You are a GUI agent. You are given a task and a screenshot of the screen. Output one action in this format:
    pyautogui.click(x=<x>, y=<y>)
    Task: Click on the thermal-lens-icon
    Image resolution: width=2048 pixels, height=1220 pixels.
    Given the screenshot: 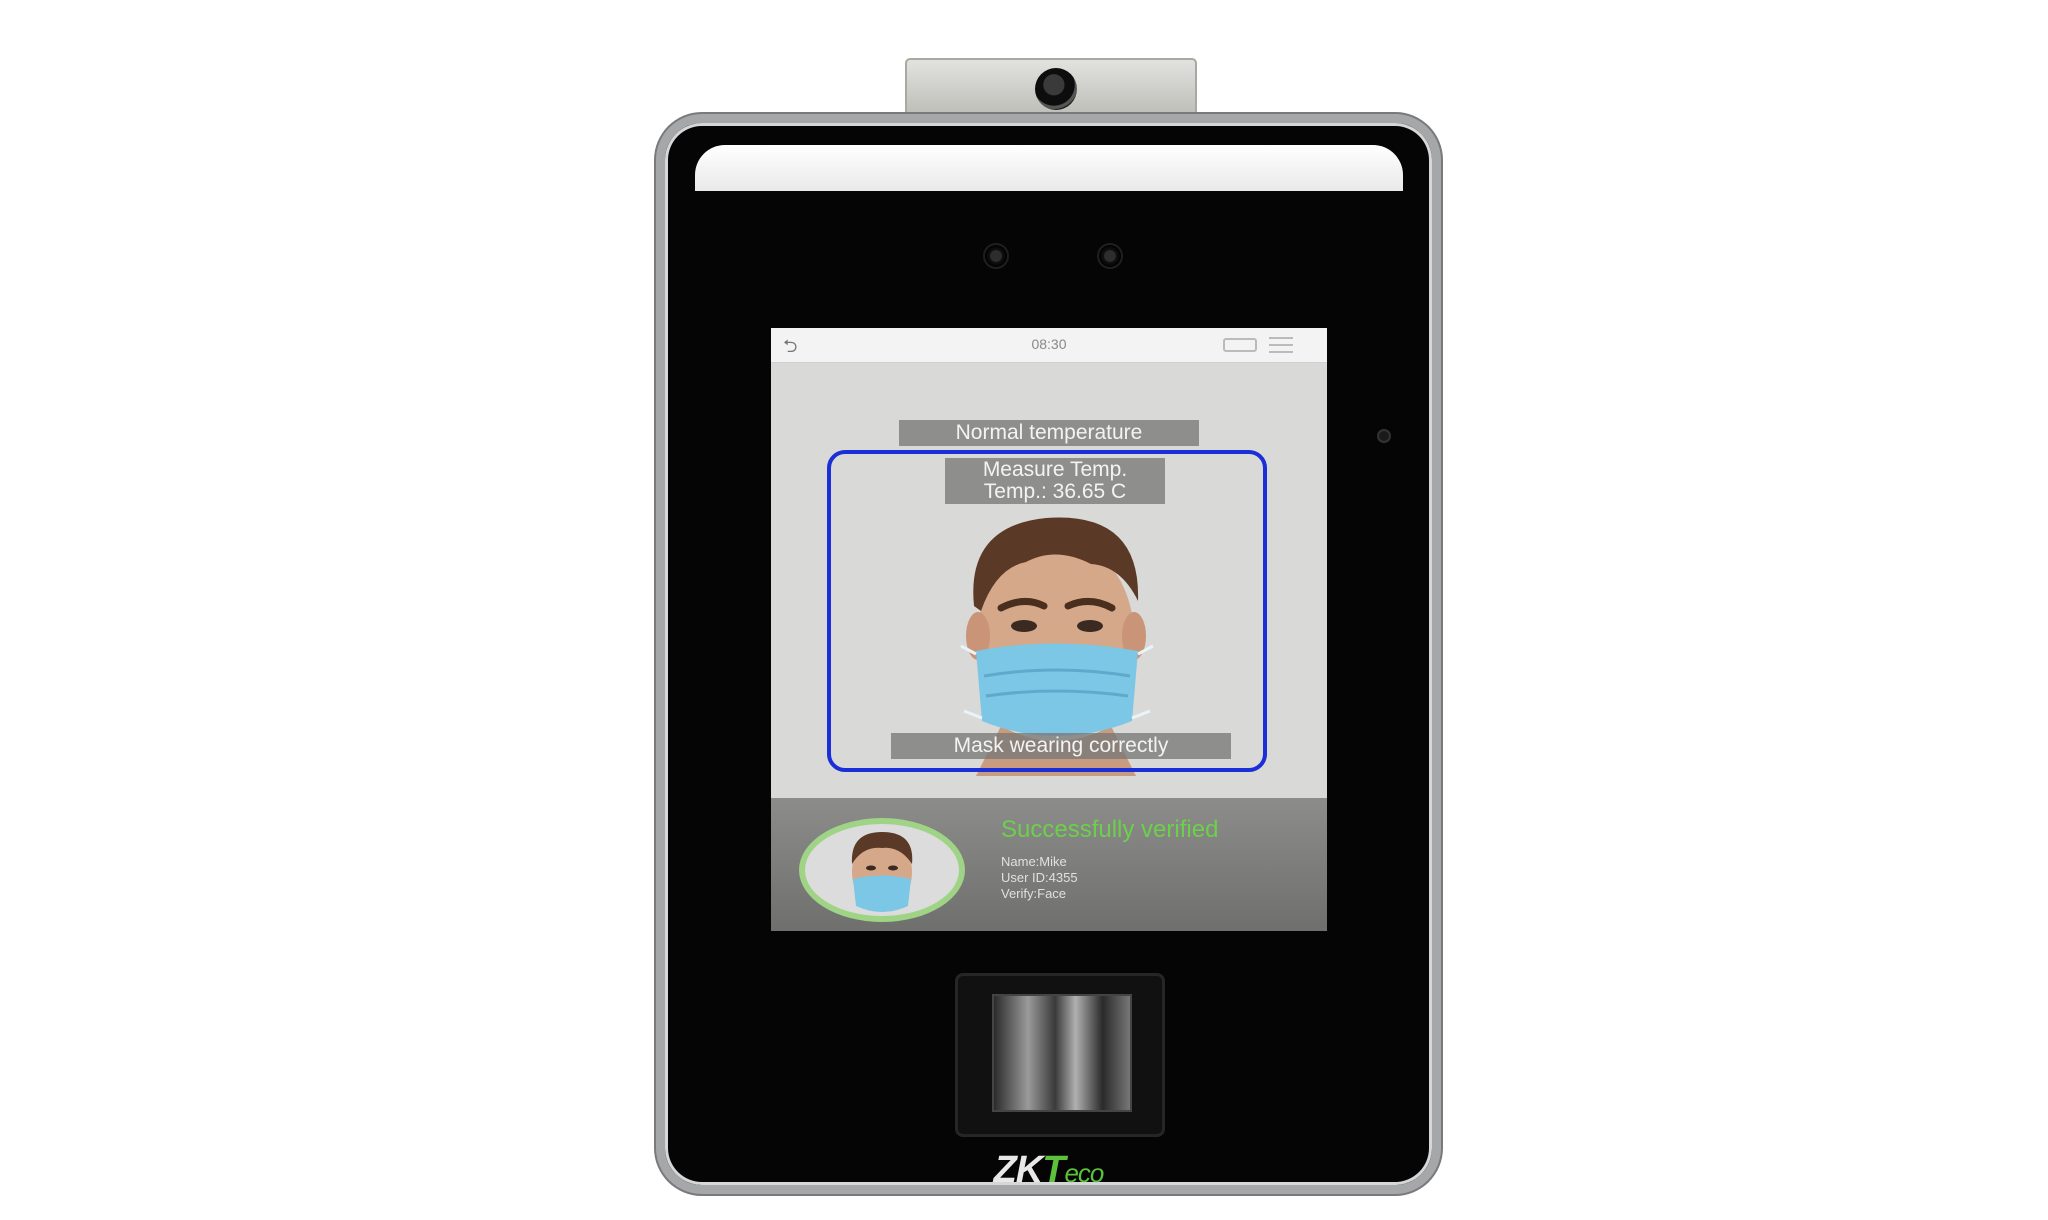 What is the action you would take?
    pyautogui.click(x=1056, y=89)
    